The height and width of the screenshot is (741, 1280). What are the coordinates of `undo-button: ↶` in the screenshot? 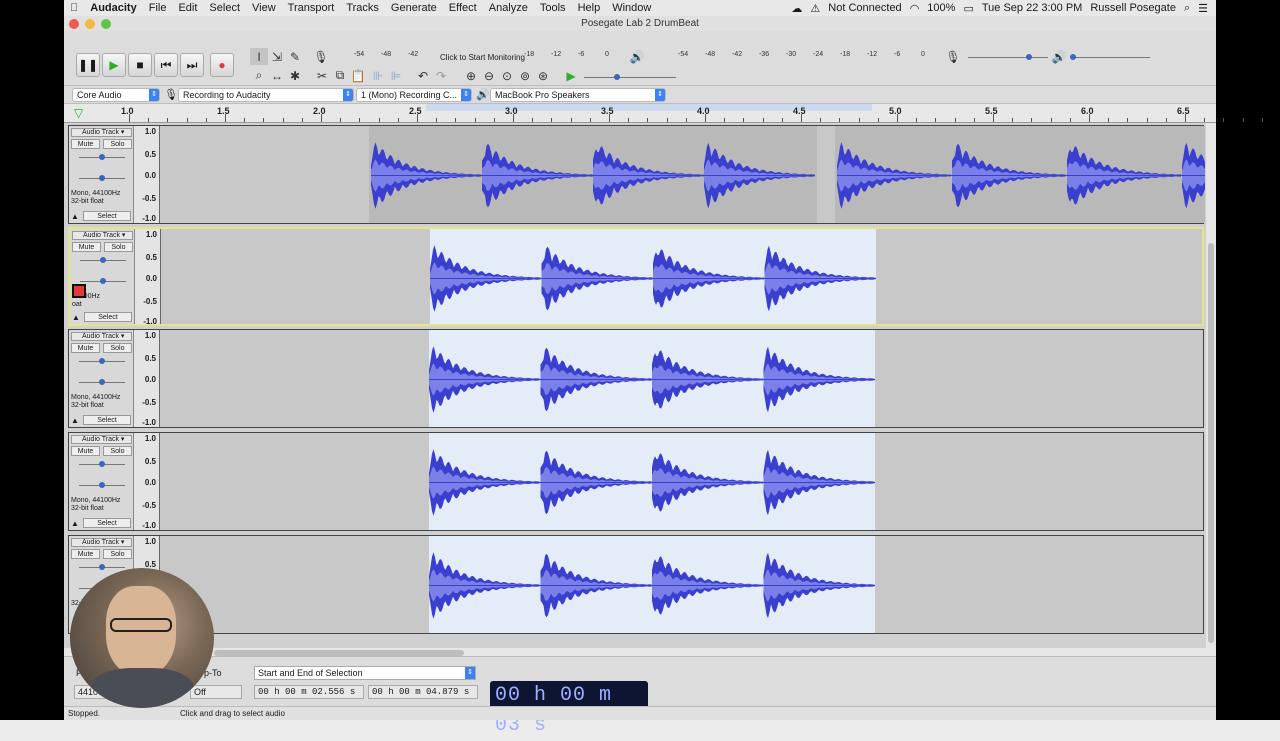 It's located at (423, 75).